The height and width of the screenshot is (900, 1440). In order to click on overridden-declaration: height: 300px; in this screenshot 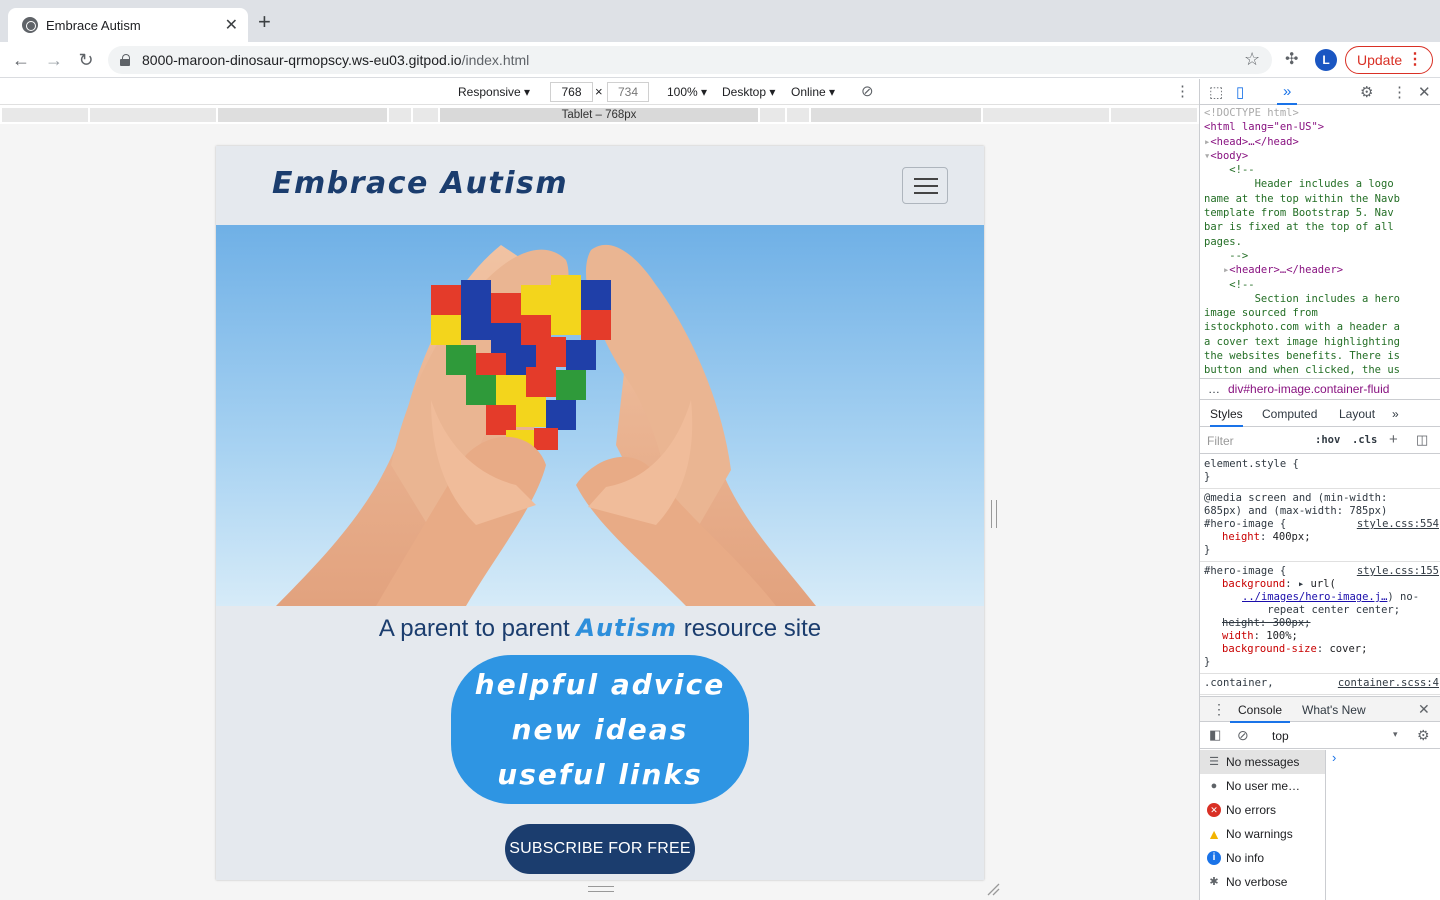, I will do `click(1320, 623)`.